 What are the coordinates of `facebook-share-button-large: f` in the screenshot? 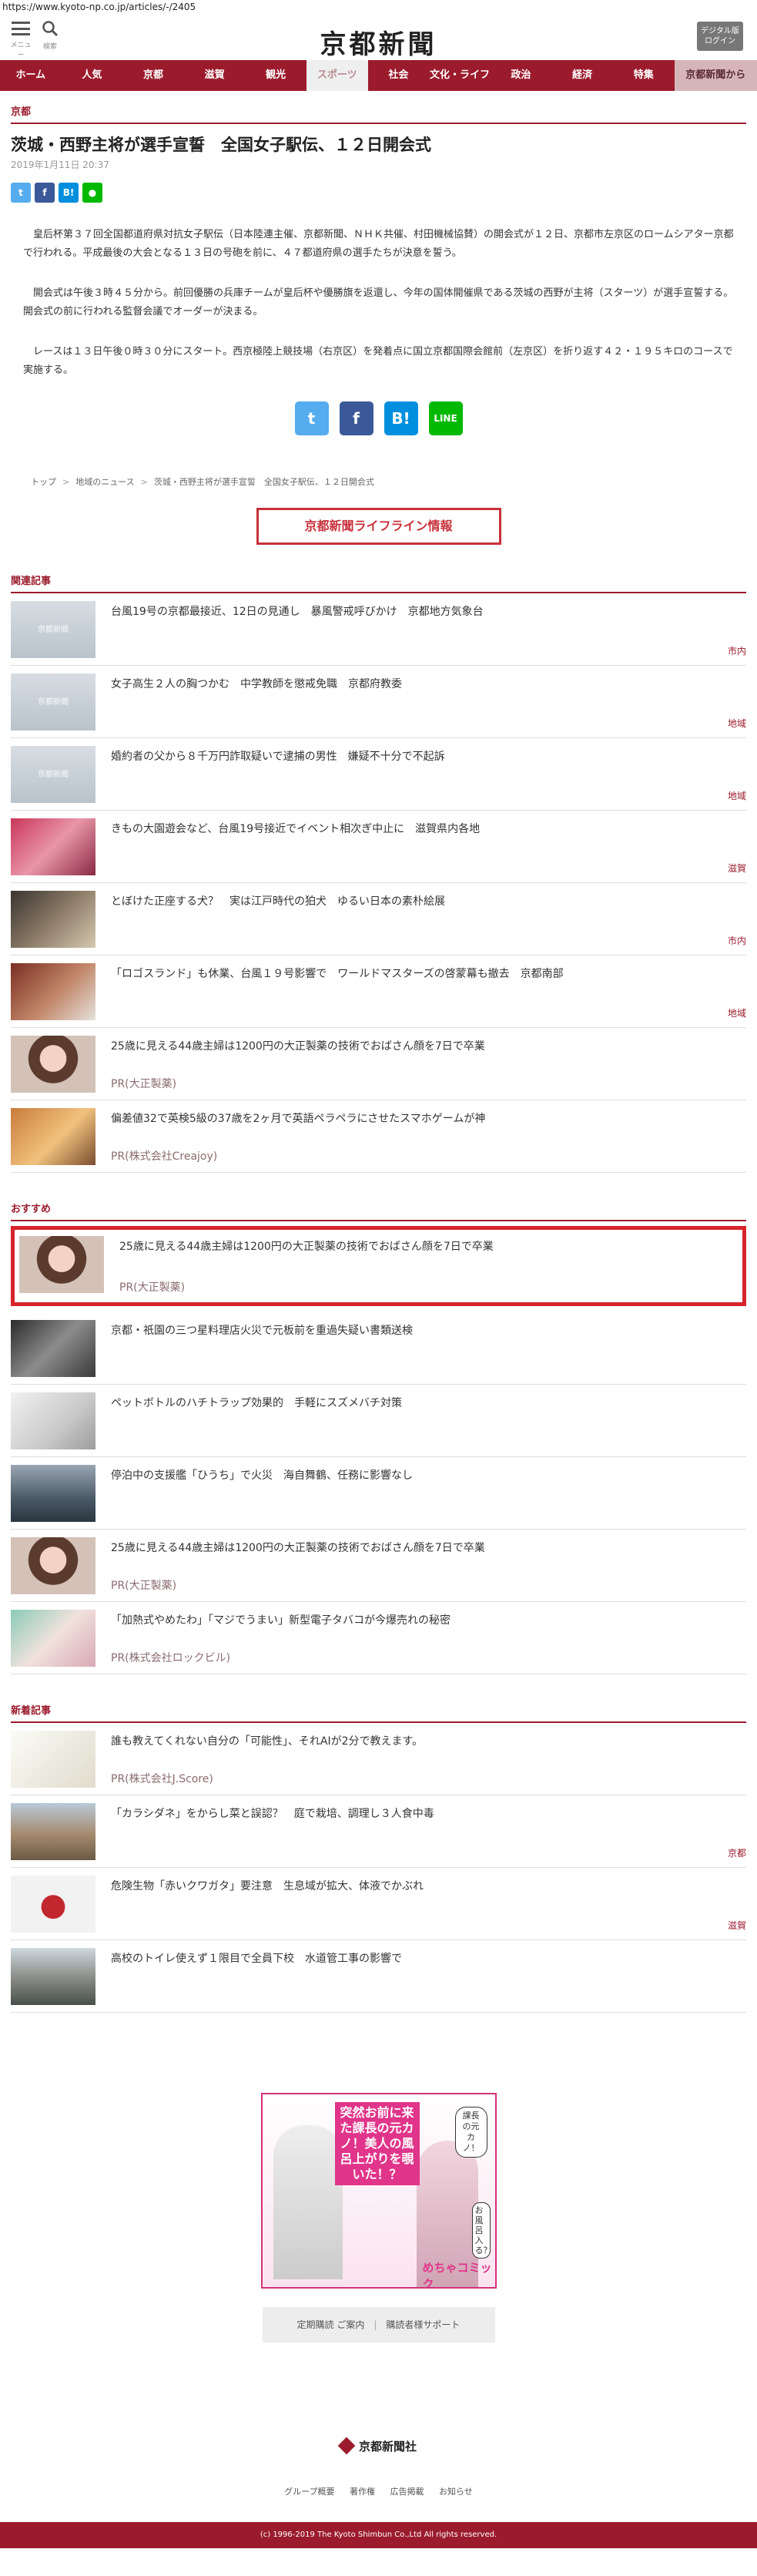 It's located at (356, 418).